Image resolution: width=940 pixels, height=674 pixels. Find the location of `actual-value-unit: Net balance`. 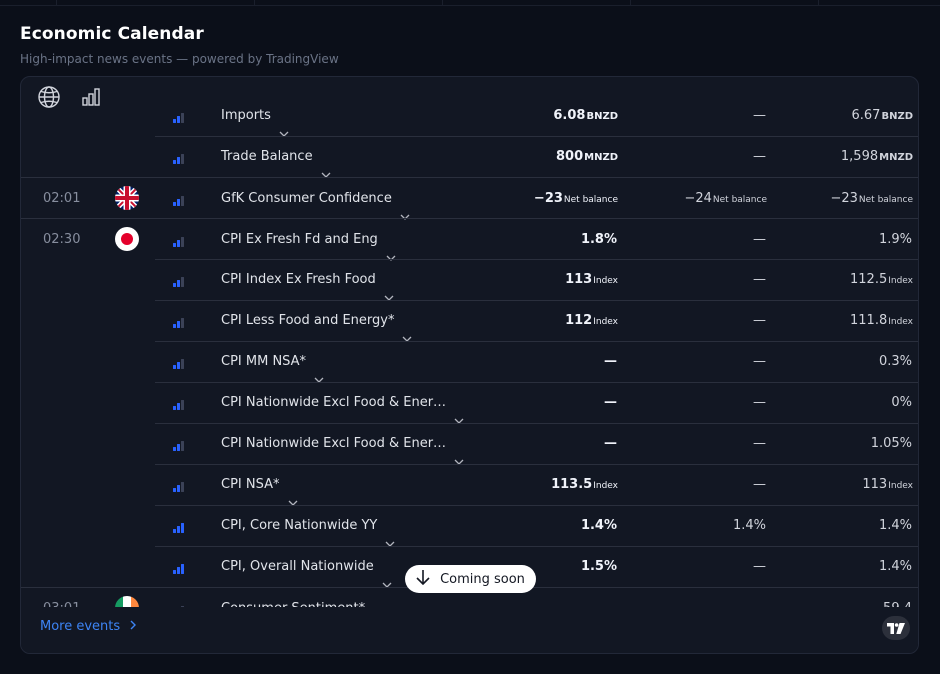

actual-value-unit: Net balance is located at coordinates (590, 200).